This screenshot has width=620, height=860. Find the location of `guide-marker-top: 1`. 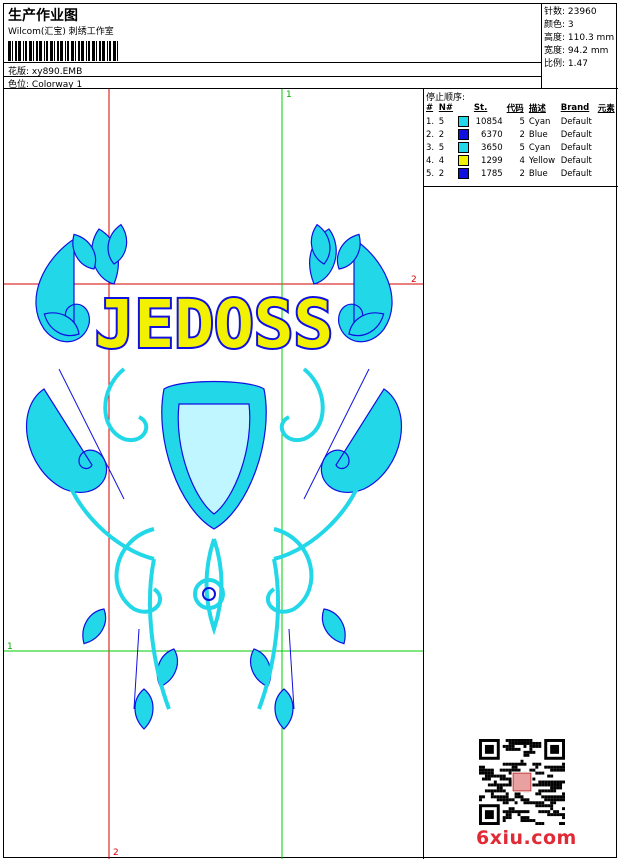

guide-marker-top: 1 is located at coordinates (289, 95).